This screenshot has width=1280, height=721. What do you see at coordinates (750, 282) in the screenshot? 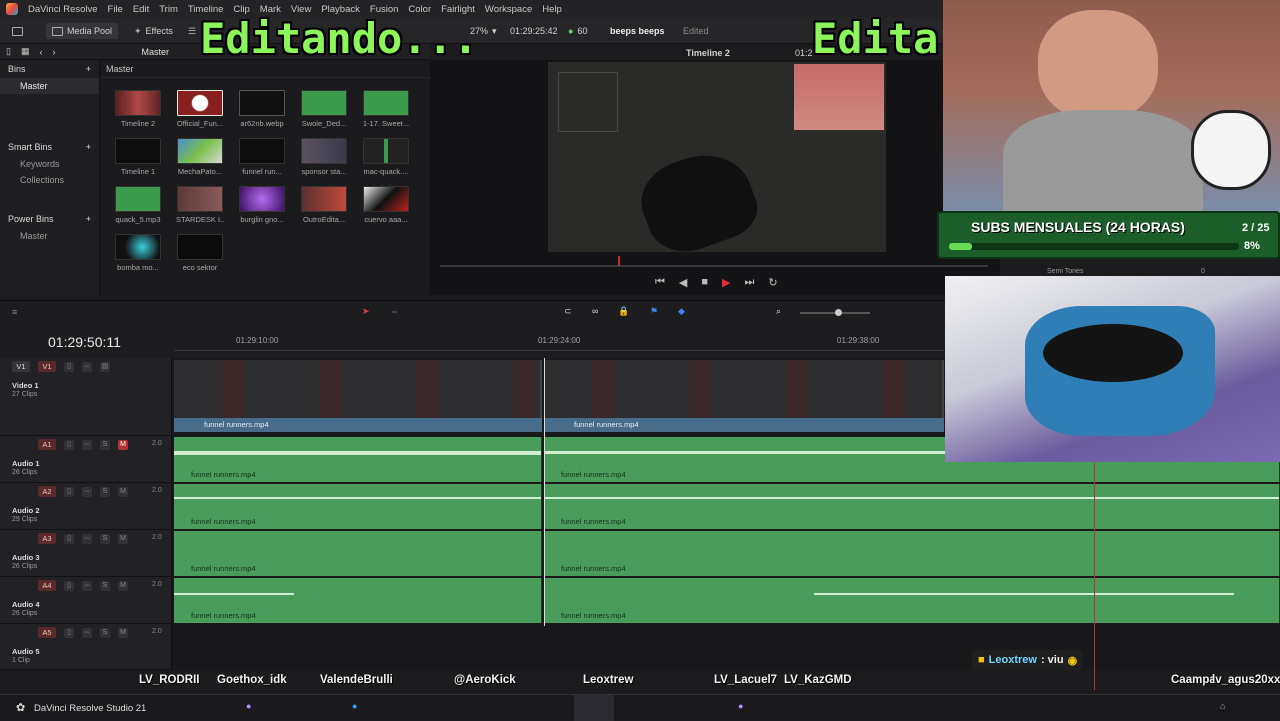
I see `skip-end-icon: ⏭` at bounding box center [750, 282].